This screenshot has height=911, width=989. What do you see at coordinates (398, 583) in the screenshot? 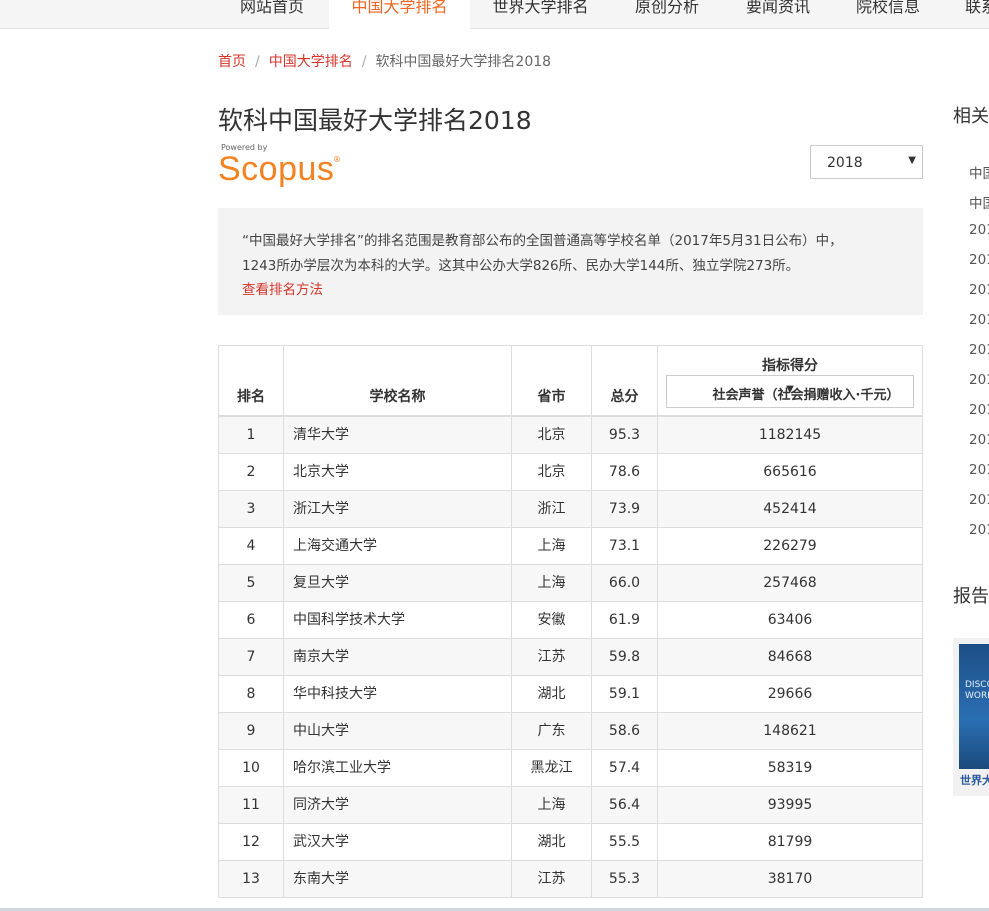
I see `cell-school-name: 复旦大学` at bounding box center [398, 583].